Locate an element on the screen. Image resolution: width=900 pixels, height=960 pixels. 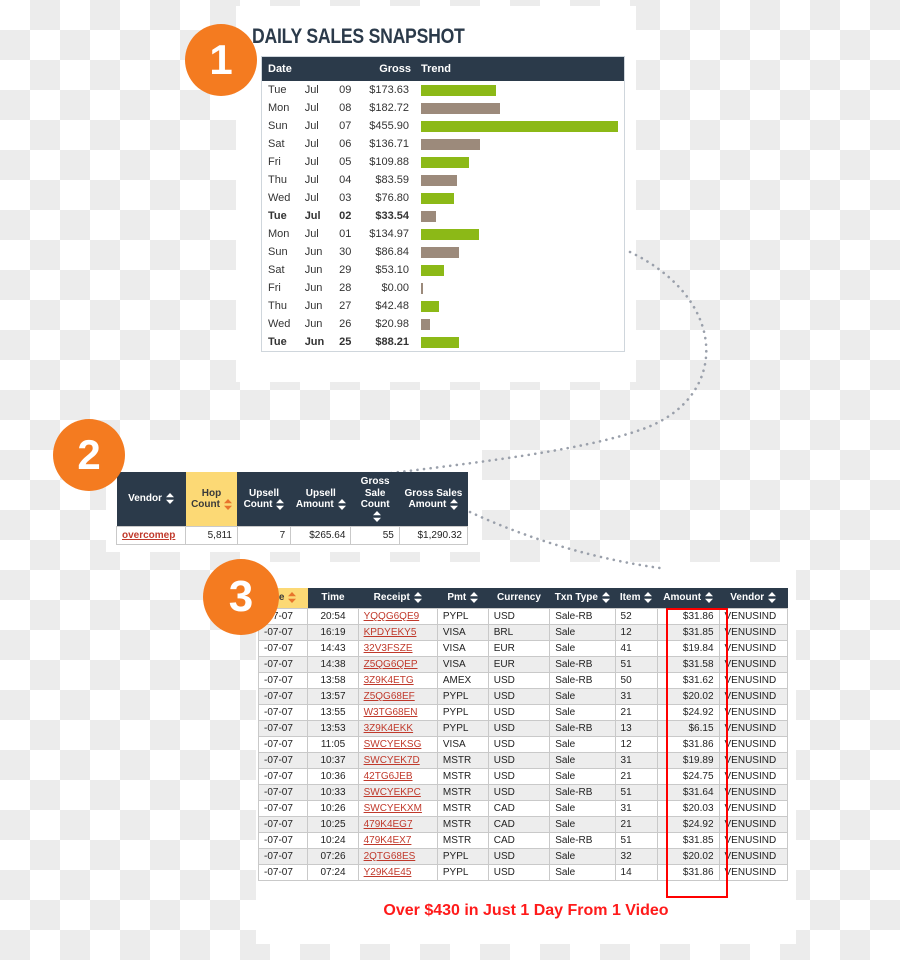
cell-time-12: 10:26 is located at coordinates (333, 808).